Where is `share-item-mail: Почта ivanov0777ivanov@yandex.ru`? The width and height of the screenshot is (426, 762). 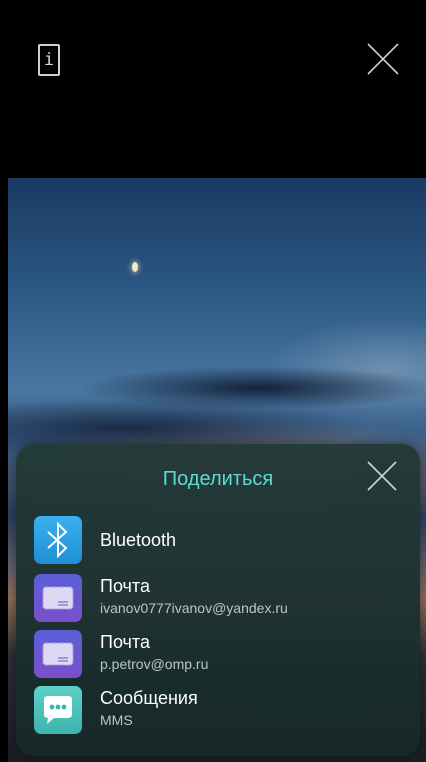 share-item-mail: Почта ivanov0777ivanov@yandex.ru is located at coordinates (219, 600).